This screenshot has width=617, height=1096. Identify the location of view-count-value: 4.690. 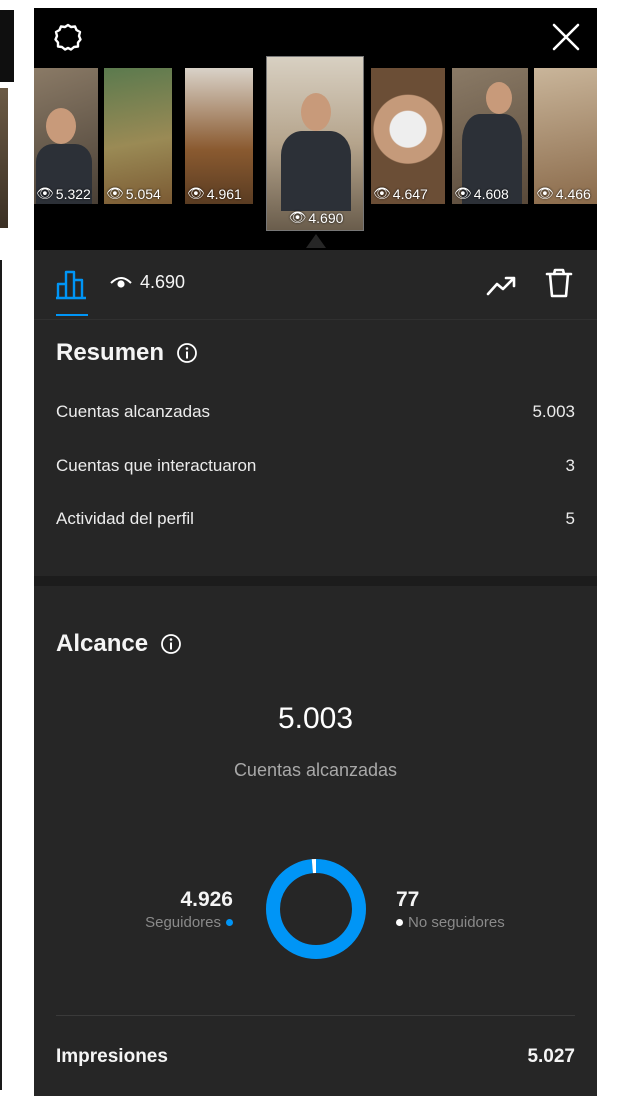
(326, 217).